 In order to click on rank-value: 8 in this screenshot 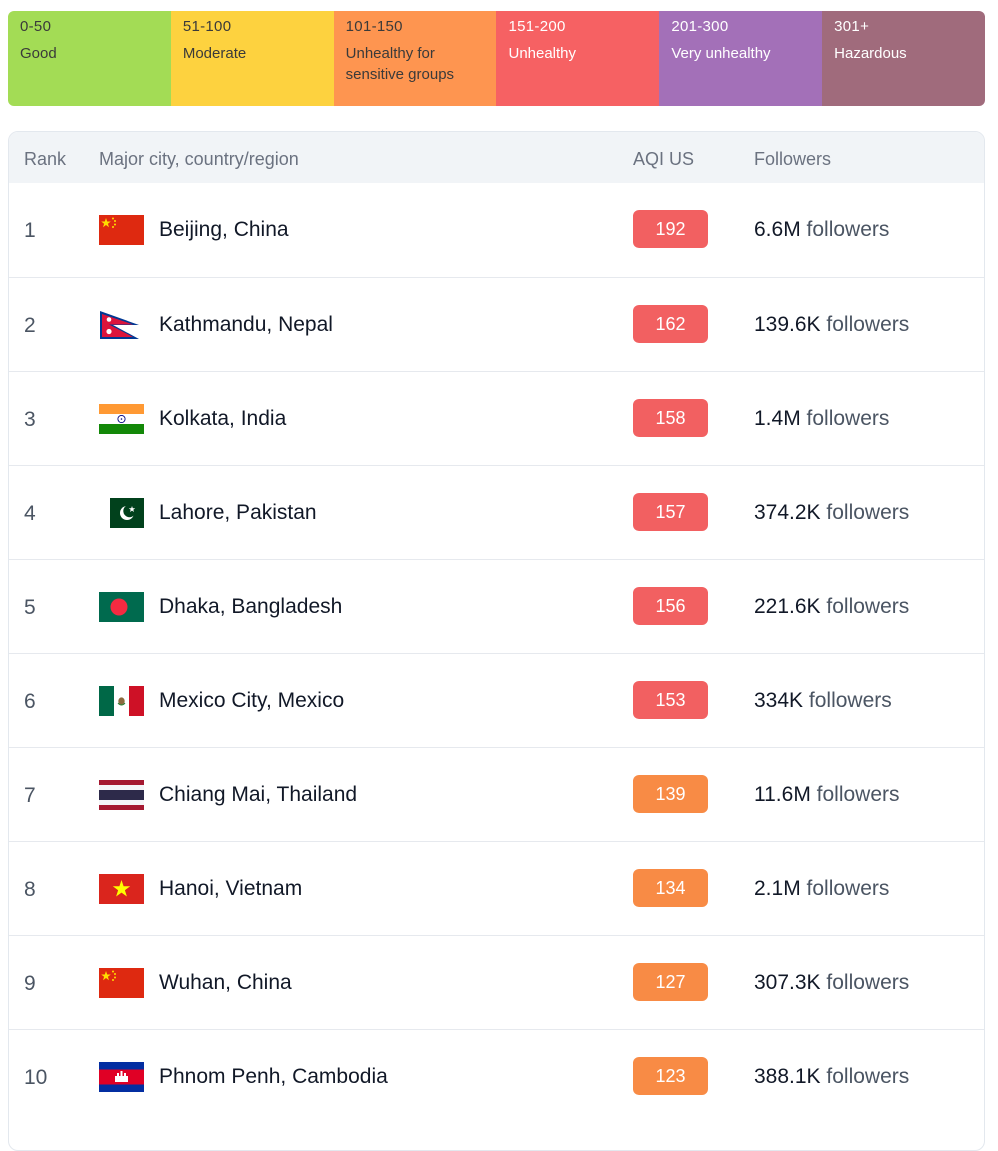, I will do `click(30, 889)`.